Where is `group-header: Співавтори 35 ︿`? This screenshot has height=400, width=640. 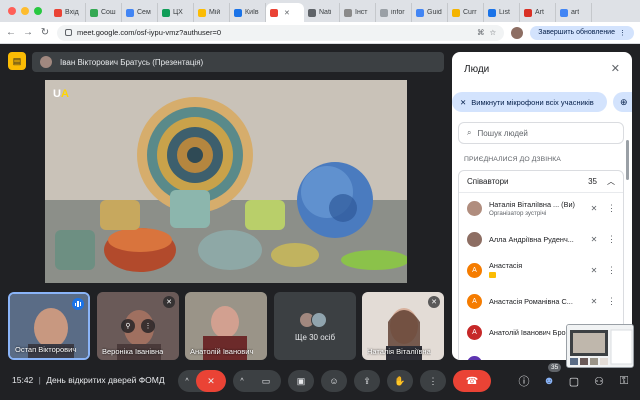
group-header: Співавтори 35 ︿ is located at coordinates (541, 182).